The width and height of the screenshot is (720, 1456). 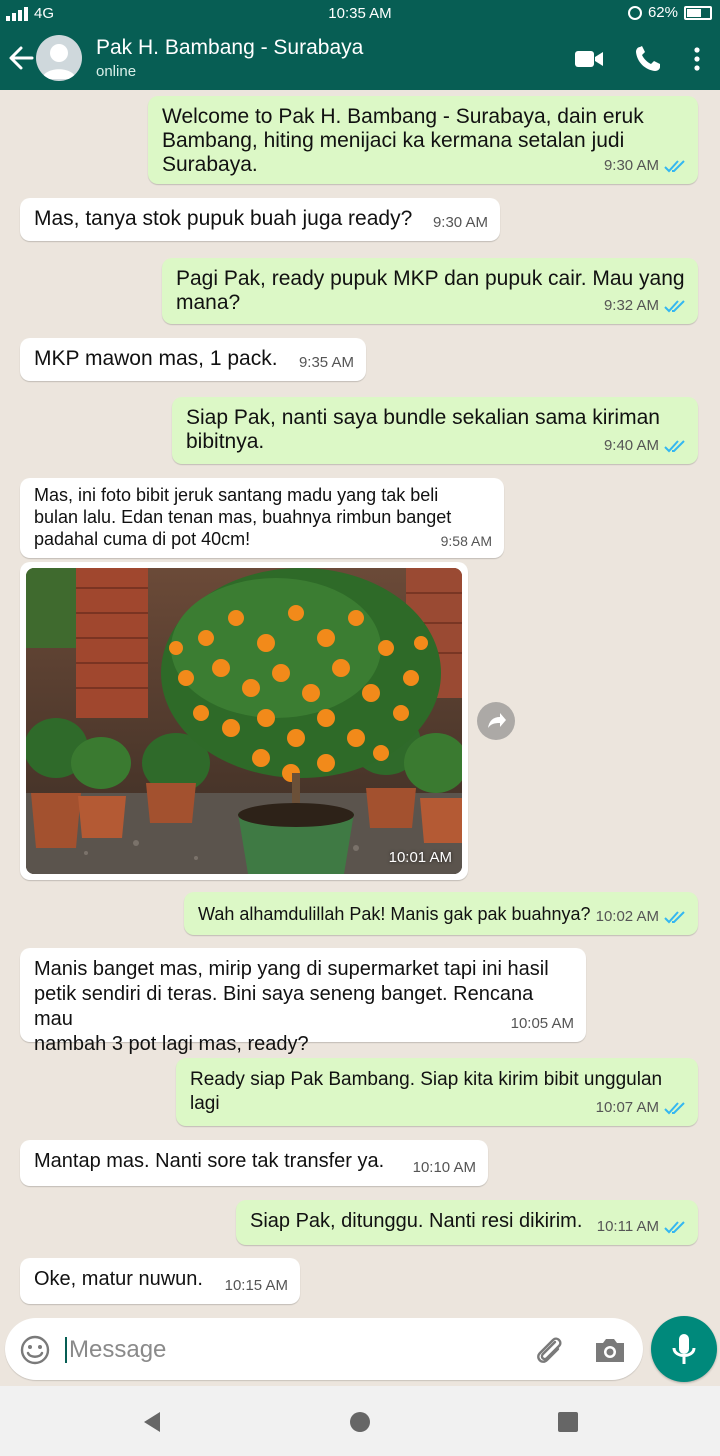 I want to click on message-time: 10:01 AM, so click(x=420, y=857).